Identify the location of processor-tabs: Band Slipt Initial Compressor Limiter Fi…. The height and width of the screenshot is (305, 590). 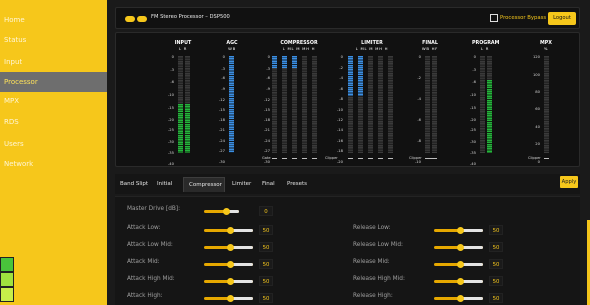
(347, 184).